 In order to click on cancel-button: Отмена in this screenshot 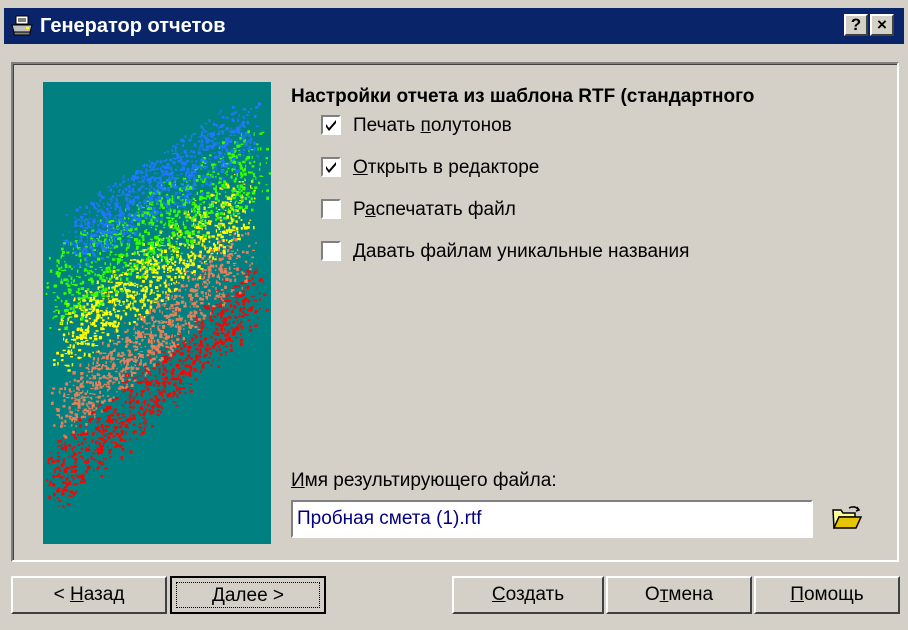, I will do `click(679, 595)`.